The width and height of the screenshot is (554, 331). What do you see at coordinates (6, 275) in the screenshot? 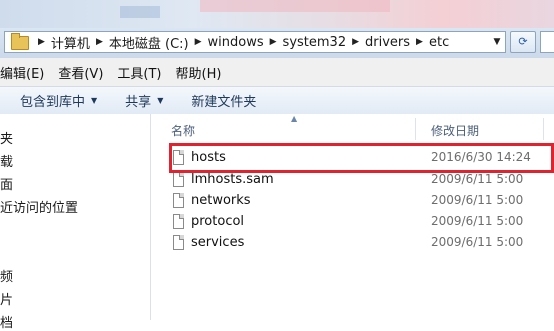
I see `nav-item-videos: 频` at bounding box center [6, 275].